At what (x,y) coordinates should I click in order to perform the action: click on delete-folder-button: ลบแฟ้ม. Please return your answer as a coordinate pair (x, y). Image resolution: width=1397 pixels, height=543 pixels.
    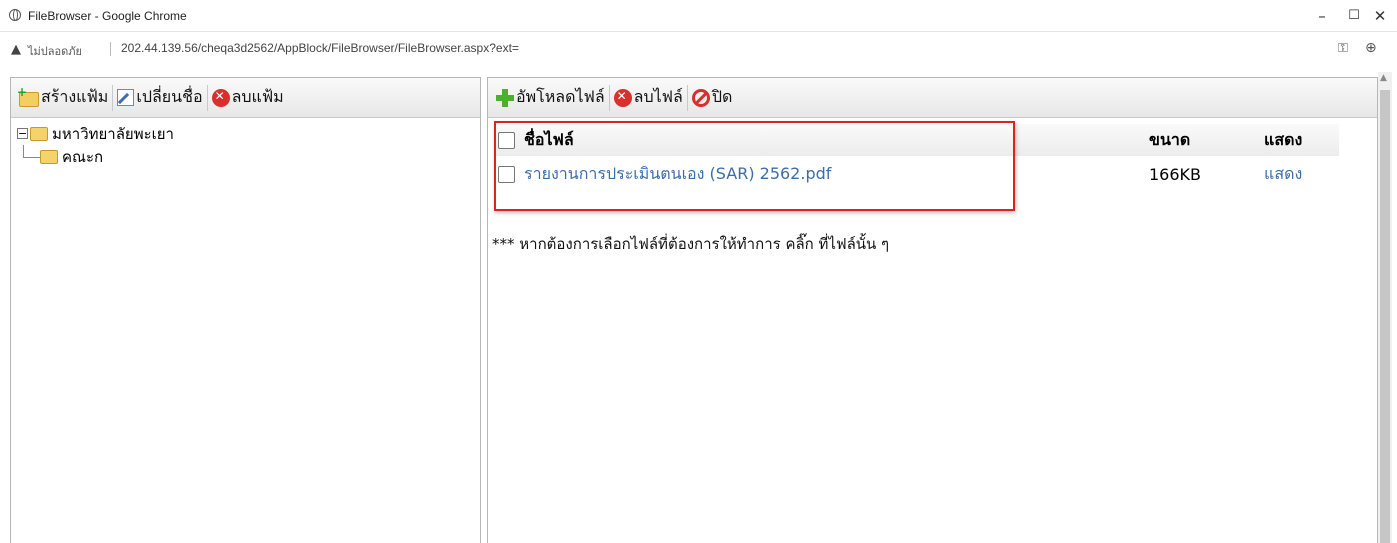
    Looking at the image, I should click on (248, 98).